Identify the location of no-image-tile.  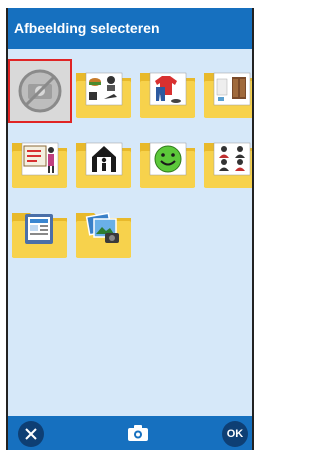
(40, 91).